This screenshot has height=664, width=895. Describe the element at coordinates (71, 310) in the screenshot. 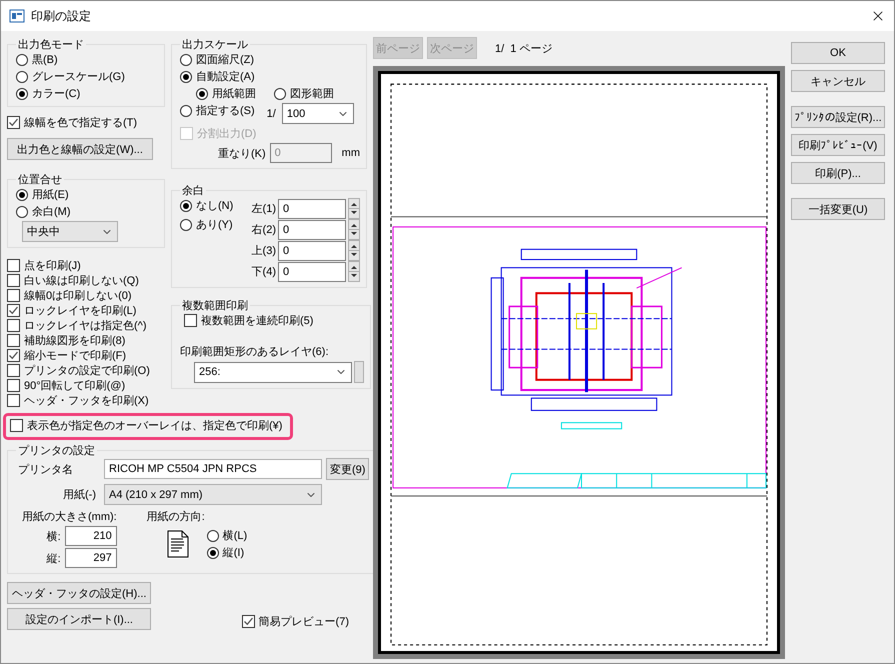

I see `checkbox: ロックレイヤを印刷(L)` at that location.